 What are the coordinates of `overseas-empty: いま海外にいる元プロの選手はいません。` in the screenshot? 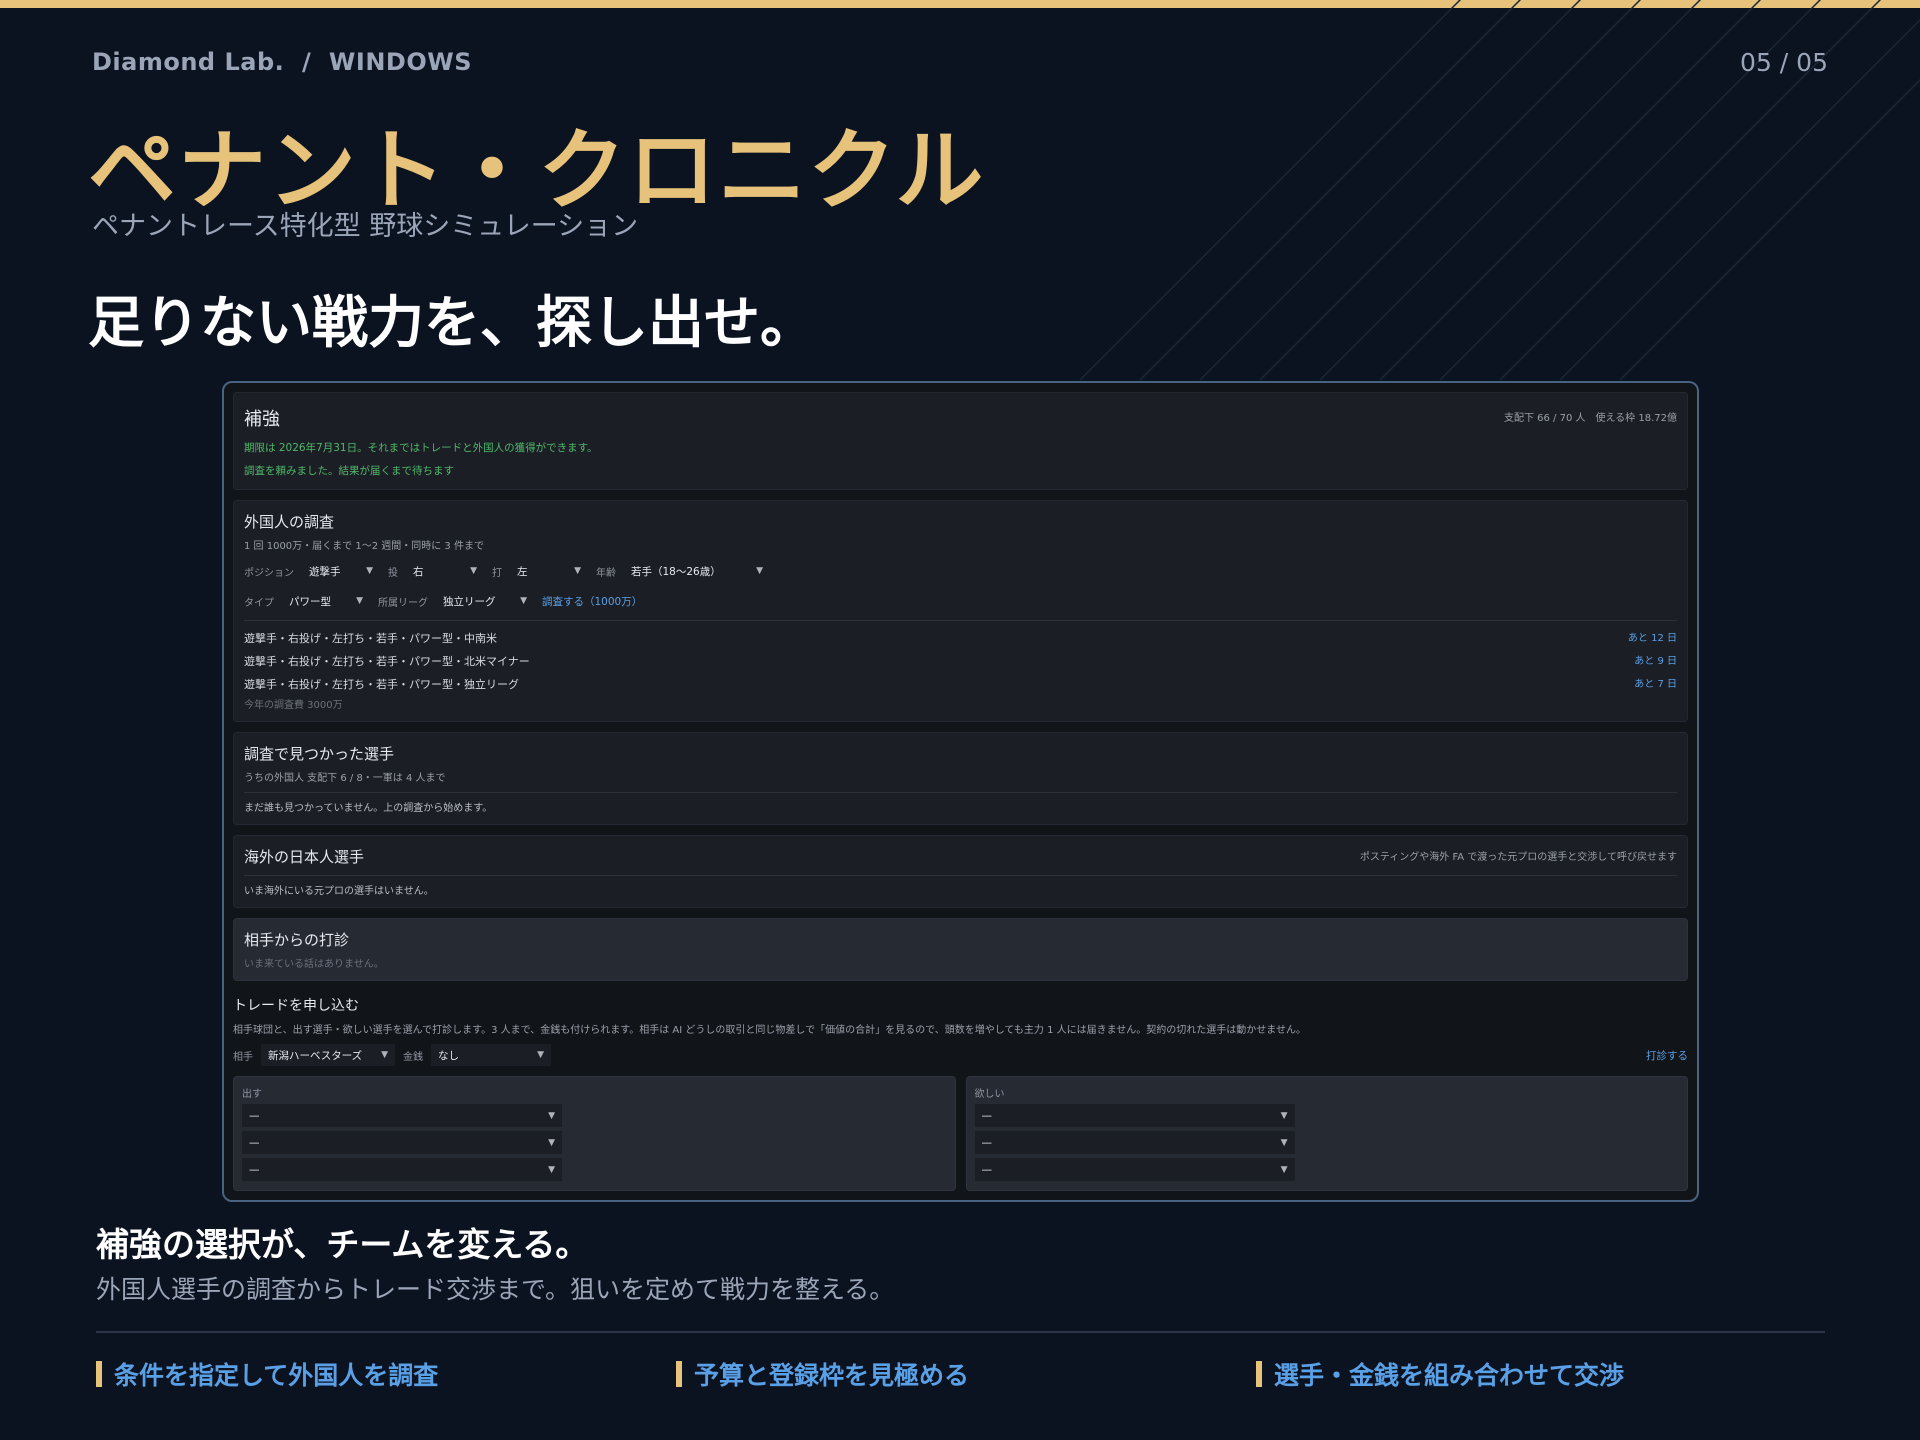 It's located at (339, 891).